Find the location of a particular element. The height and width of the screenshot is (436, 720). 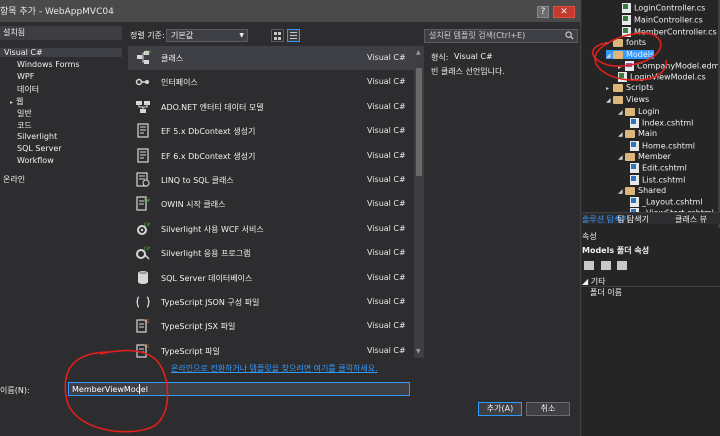

category-item: 코드 is located at coordinates (24, 125).